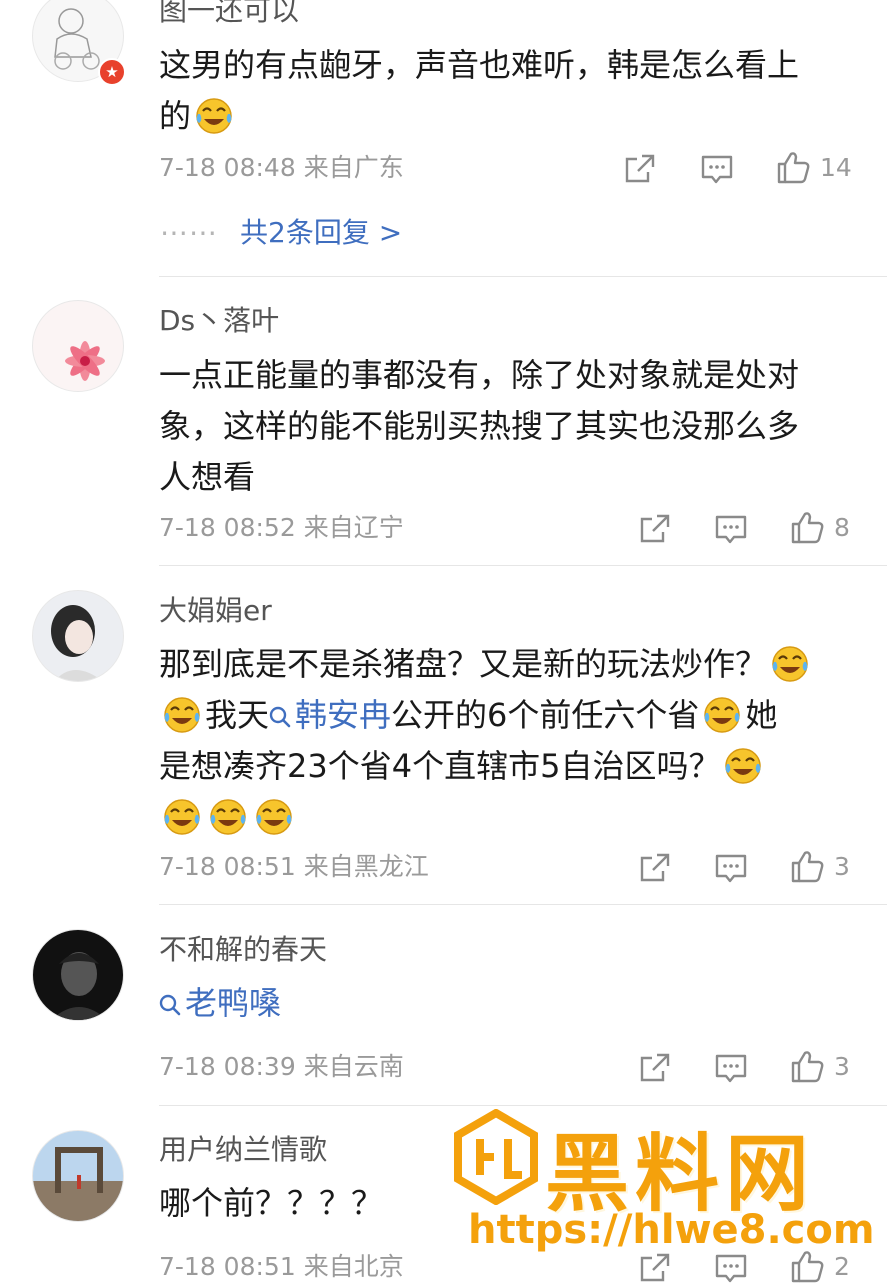 The width and height of the screenshot is (887, 1288). I want to click on username: 图一还可以, so click(229, 14).